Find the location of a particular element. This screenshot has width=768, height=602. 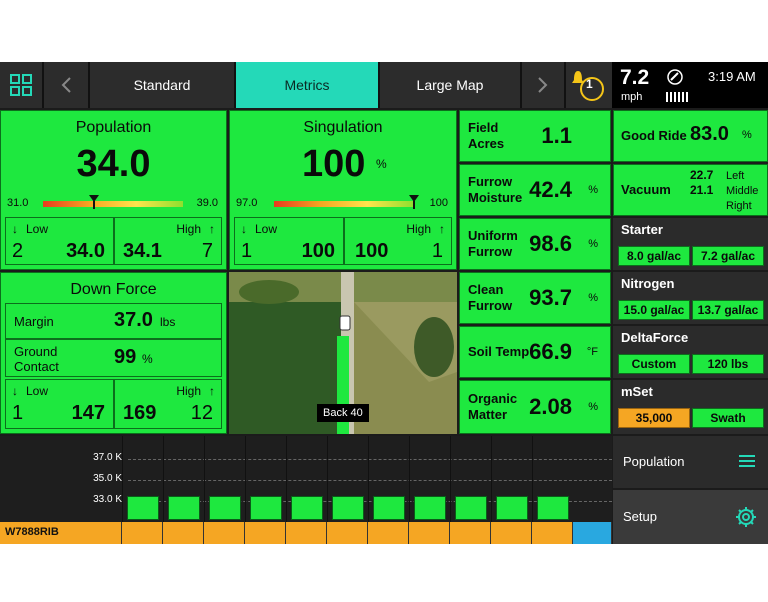

next-page-button is located at coordinates (544, 85).